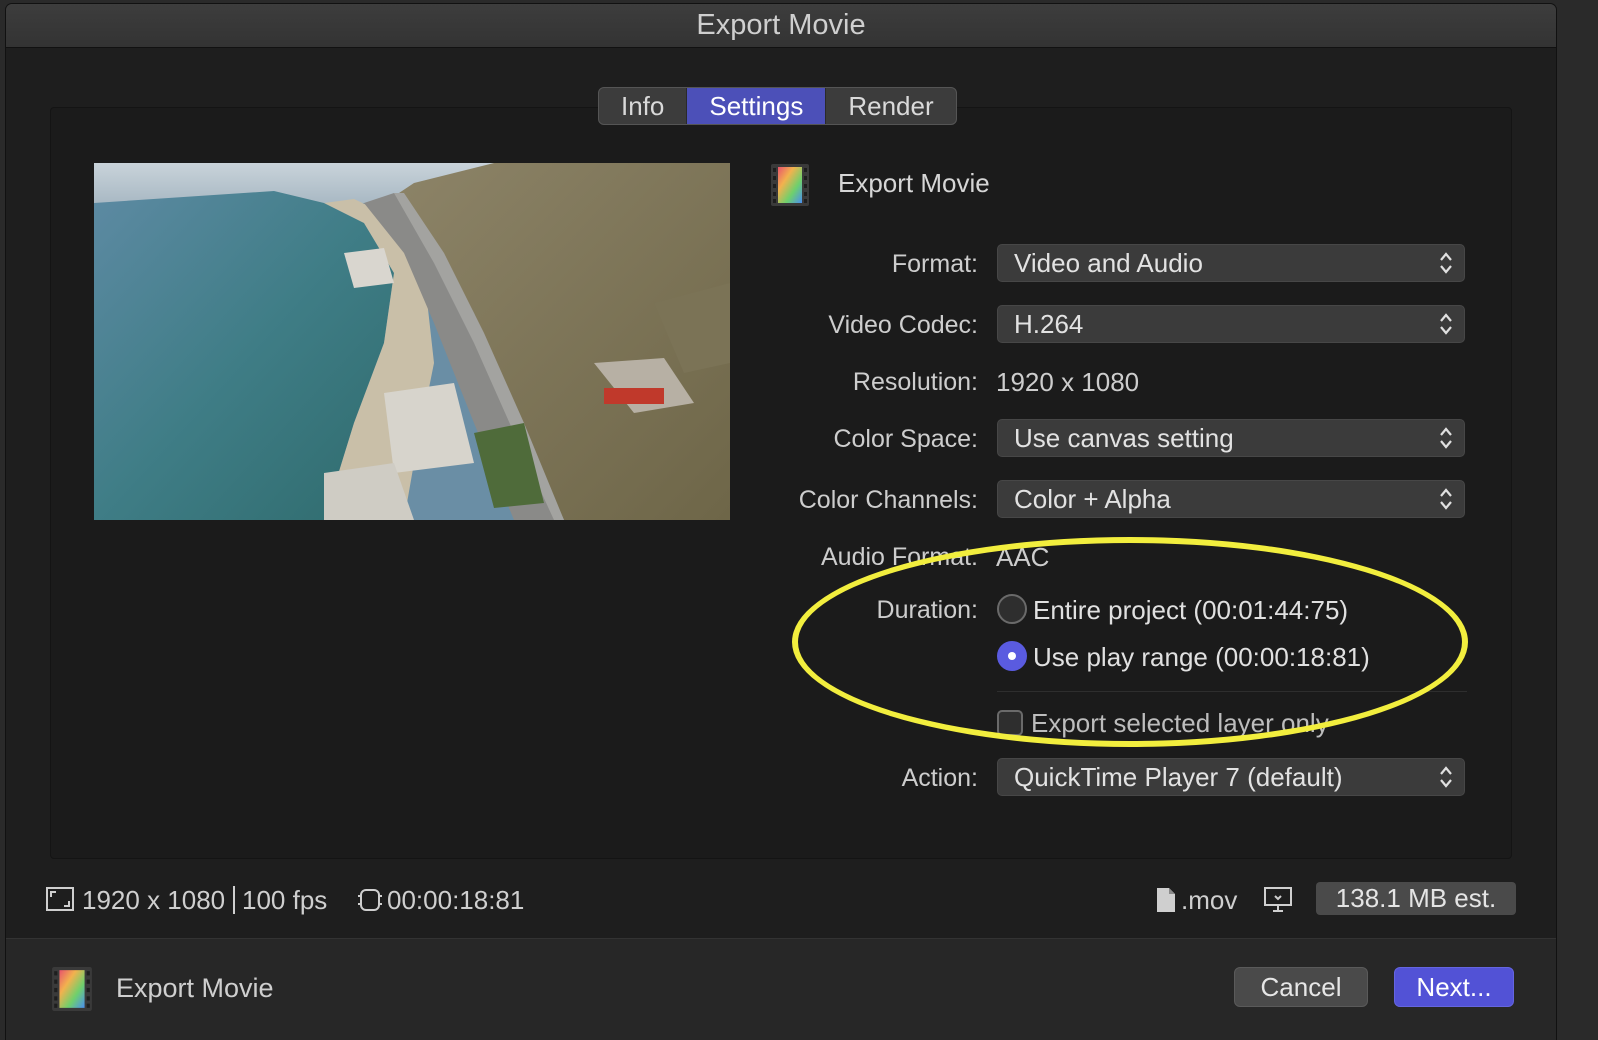  Describe the element at coordinates (1092, 499) in the screenshot. I see `color-channels-value: Color + Alpha` at that location.